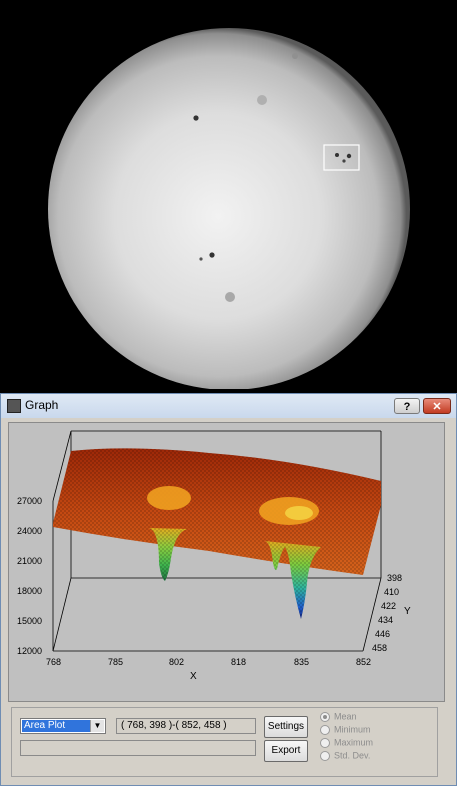 The width and height of the screenshot is (457, 786). What do you see at coordinates (29, 561) in the screenshot?
I see `z-tick-label: 21000` at bounding box center [29, 561].